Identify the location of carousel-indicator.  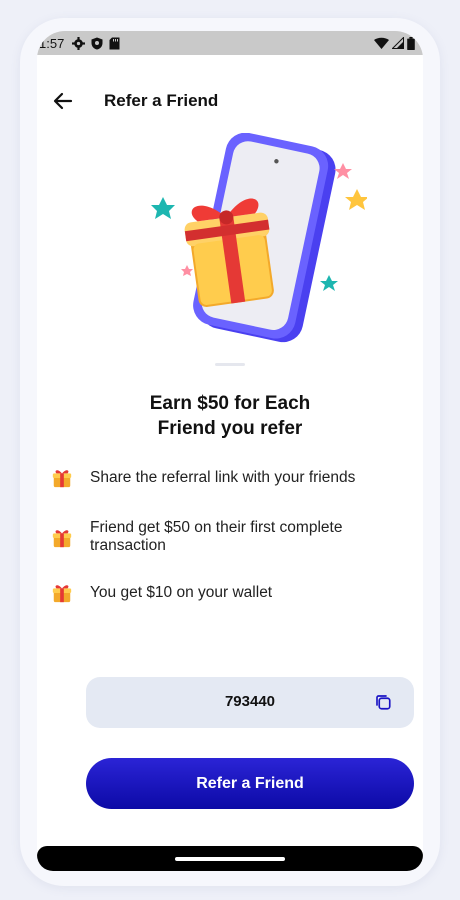
(230, 364).